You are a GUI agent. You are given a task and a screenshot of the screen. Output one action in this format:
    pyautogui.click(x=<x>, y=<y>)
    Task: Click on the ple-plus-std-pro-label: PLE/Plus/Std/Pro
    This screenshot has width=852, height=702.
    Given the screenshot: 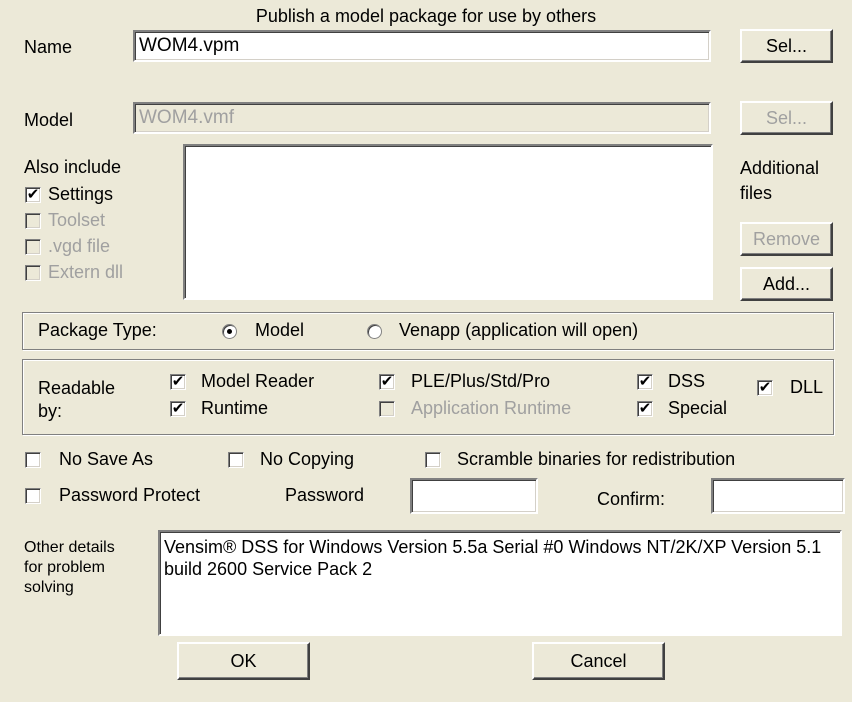 What is the action you would take?
    pyautogui.click(x=481, y=381)
    